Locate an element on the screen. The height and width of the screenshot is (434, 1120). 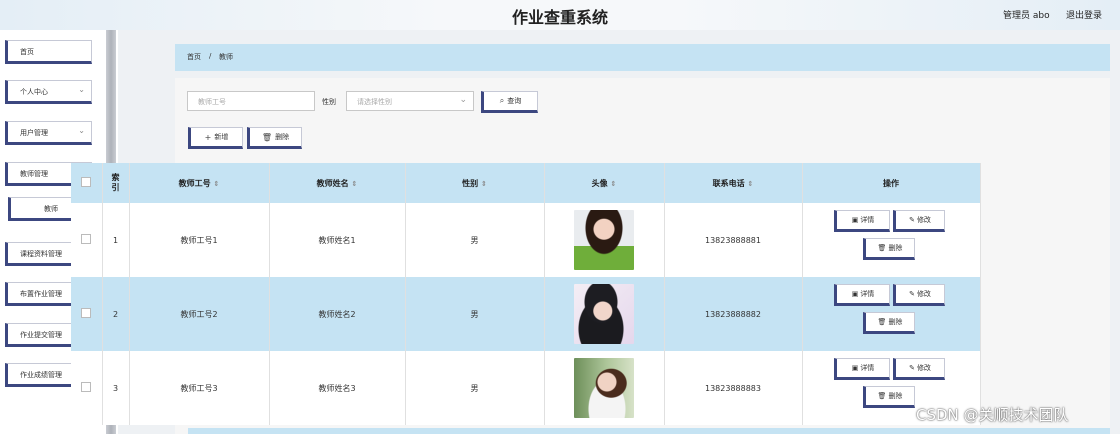
row-teacher-no: 教师工号1 is located at coordinates (199, 240).